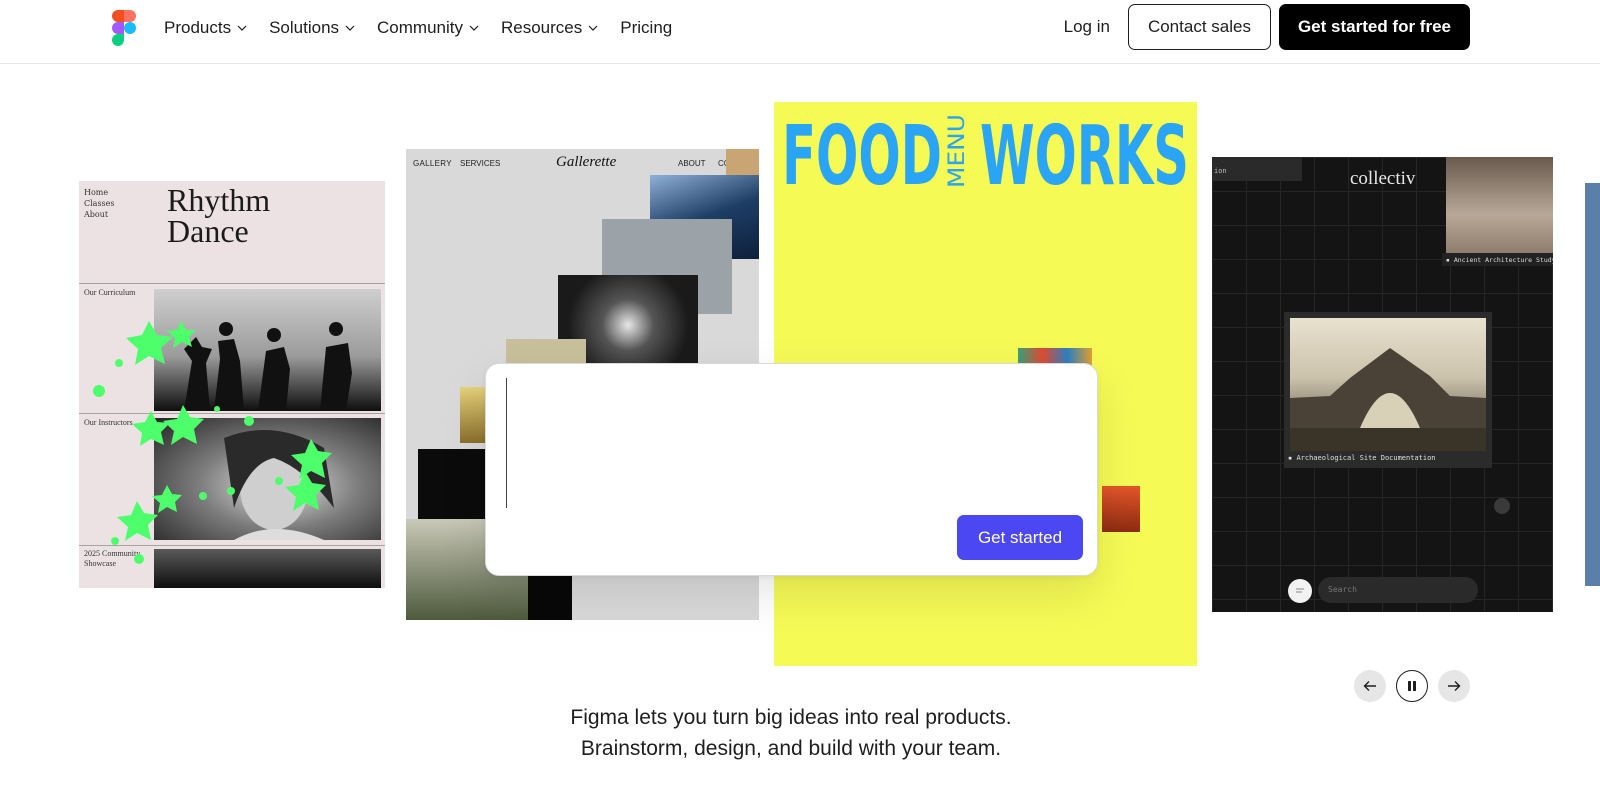 The height and width of the screenshot is (798, 1600). What do you see at coordinates (420, 27) in the screenshot?
I see `nav-item-label: Community` at bounding box center [420, 27].